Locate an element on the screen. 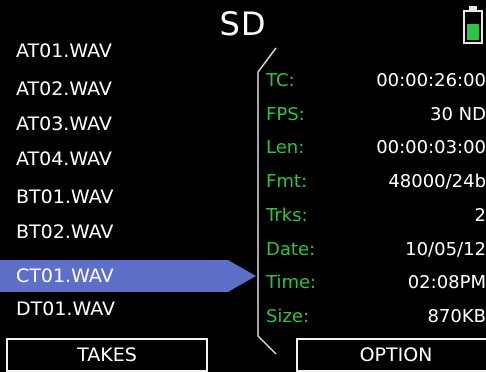 The width and height of the screenshot is (486, 372). detail-label: TC: is located at coordinates (280, 80).